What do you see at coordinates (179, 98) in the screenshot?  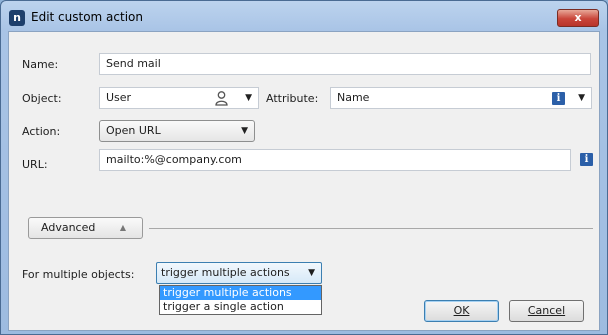 I see `object-select: User ▼` at bounding box center [179, 98].